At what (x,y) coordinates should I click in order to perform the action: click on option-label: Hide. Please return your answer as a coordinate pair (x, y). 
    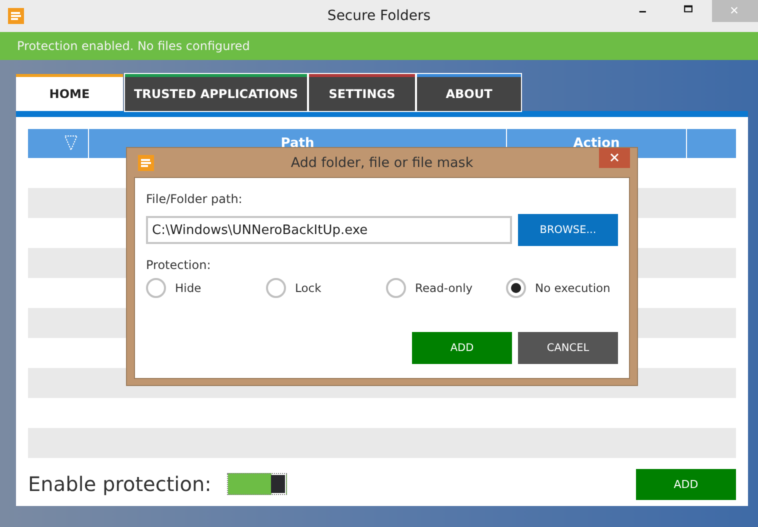
    Looking at the image, I should click on (188, 288).